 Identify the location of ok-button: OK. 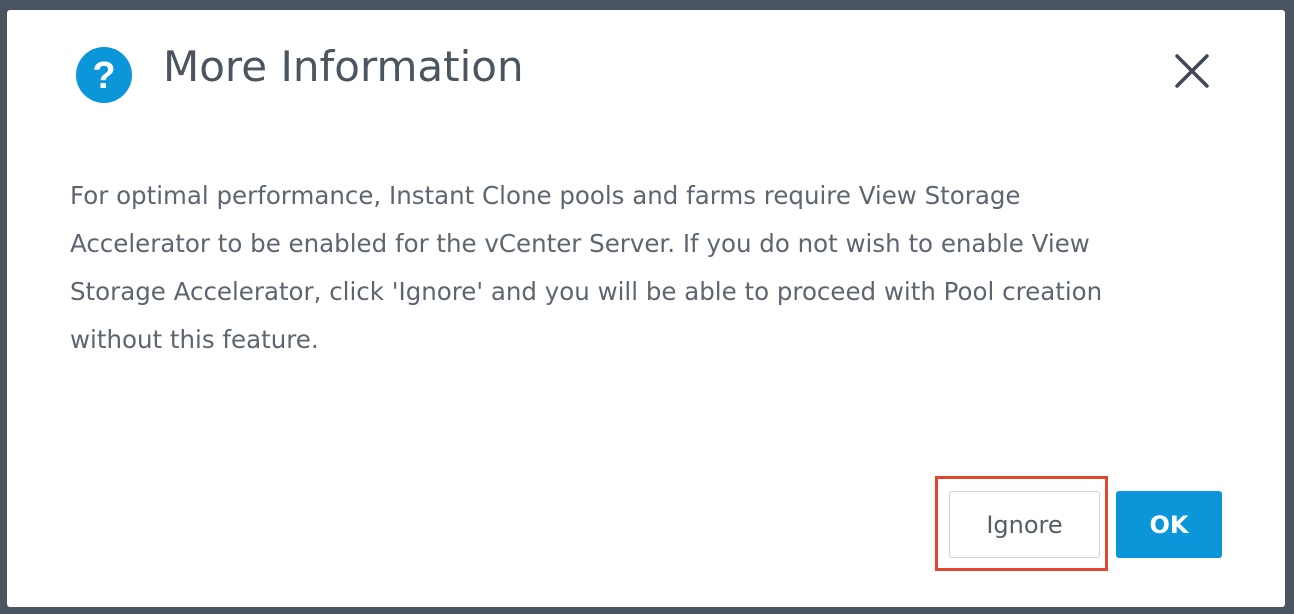
(1169, 524).